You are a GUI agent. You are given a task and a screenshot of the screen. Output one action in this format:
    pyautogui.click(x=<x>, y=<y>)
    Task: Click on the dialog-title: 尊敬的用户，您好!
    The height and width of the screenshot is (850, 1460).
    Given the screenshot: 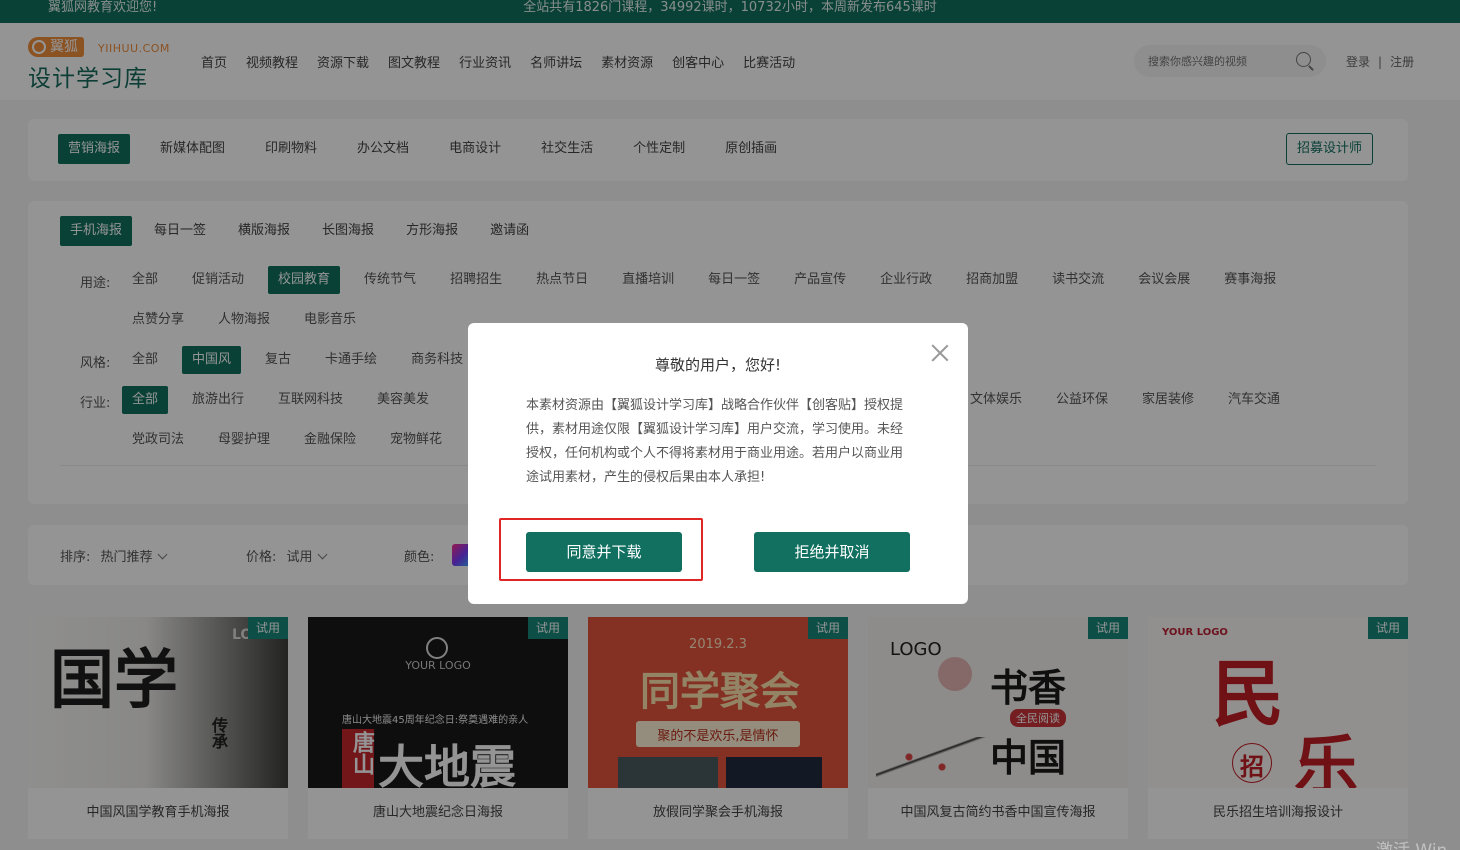 What is the action you would take?
    pyautogui.click(x=717, y=365)
    